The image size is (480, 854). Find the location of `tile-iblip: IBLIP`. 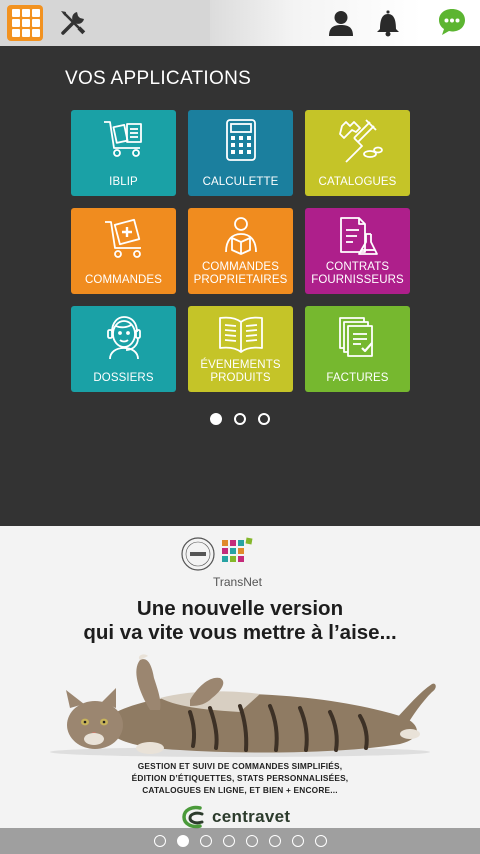

tile-iblip: IBLIP is located at coordinates (123, 153).